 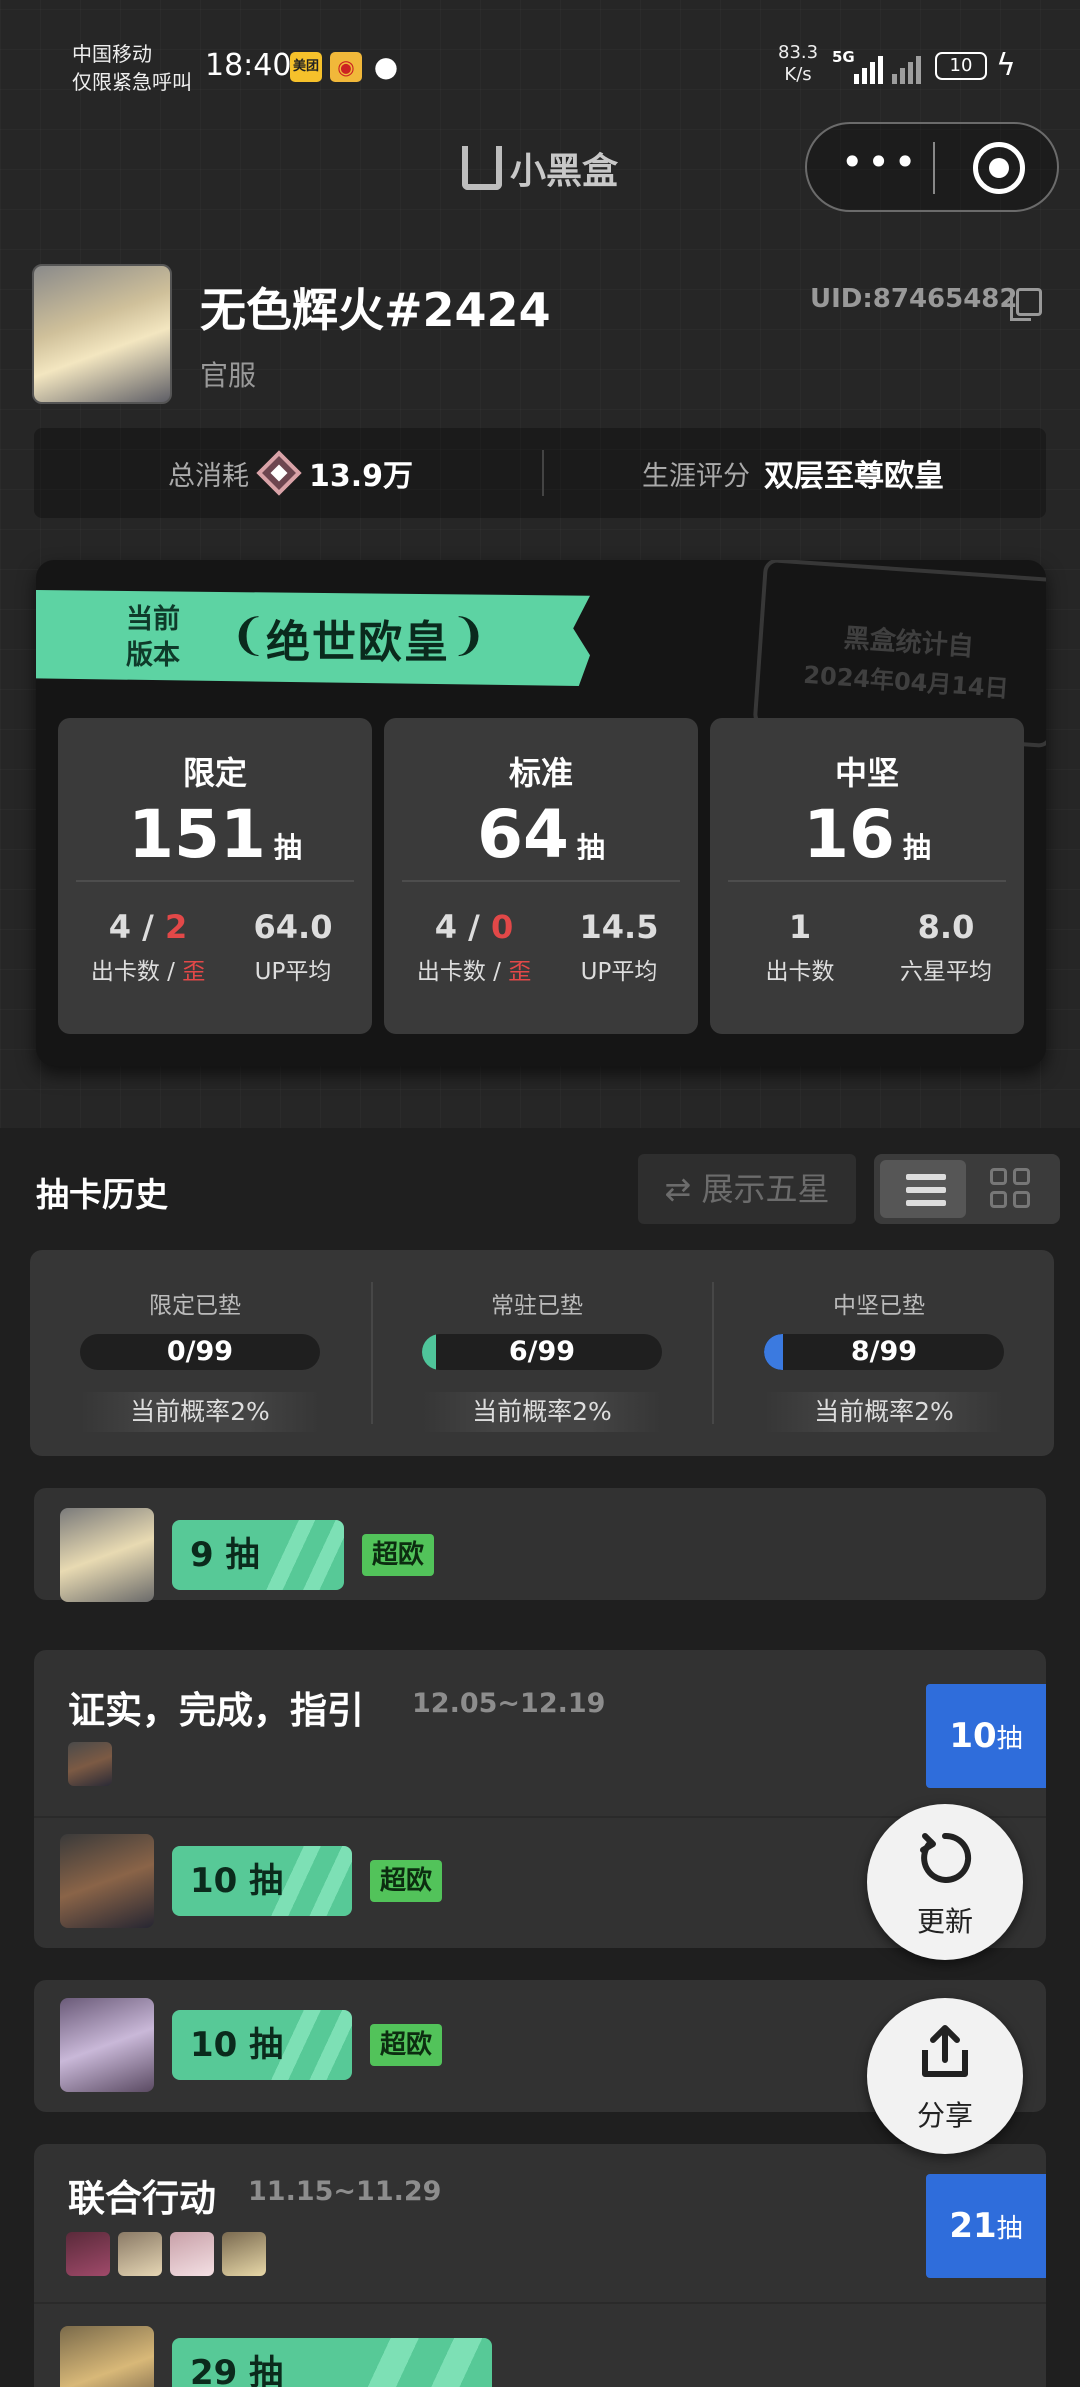 I want to click on summary-bar: 总消耗 13.9万 生涯评分 双层至尊欧皇, so click(x=540, y=473).